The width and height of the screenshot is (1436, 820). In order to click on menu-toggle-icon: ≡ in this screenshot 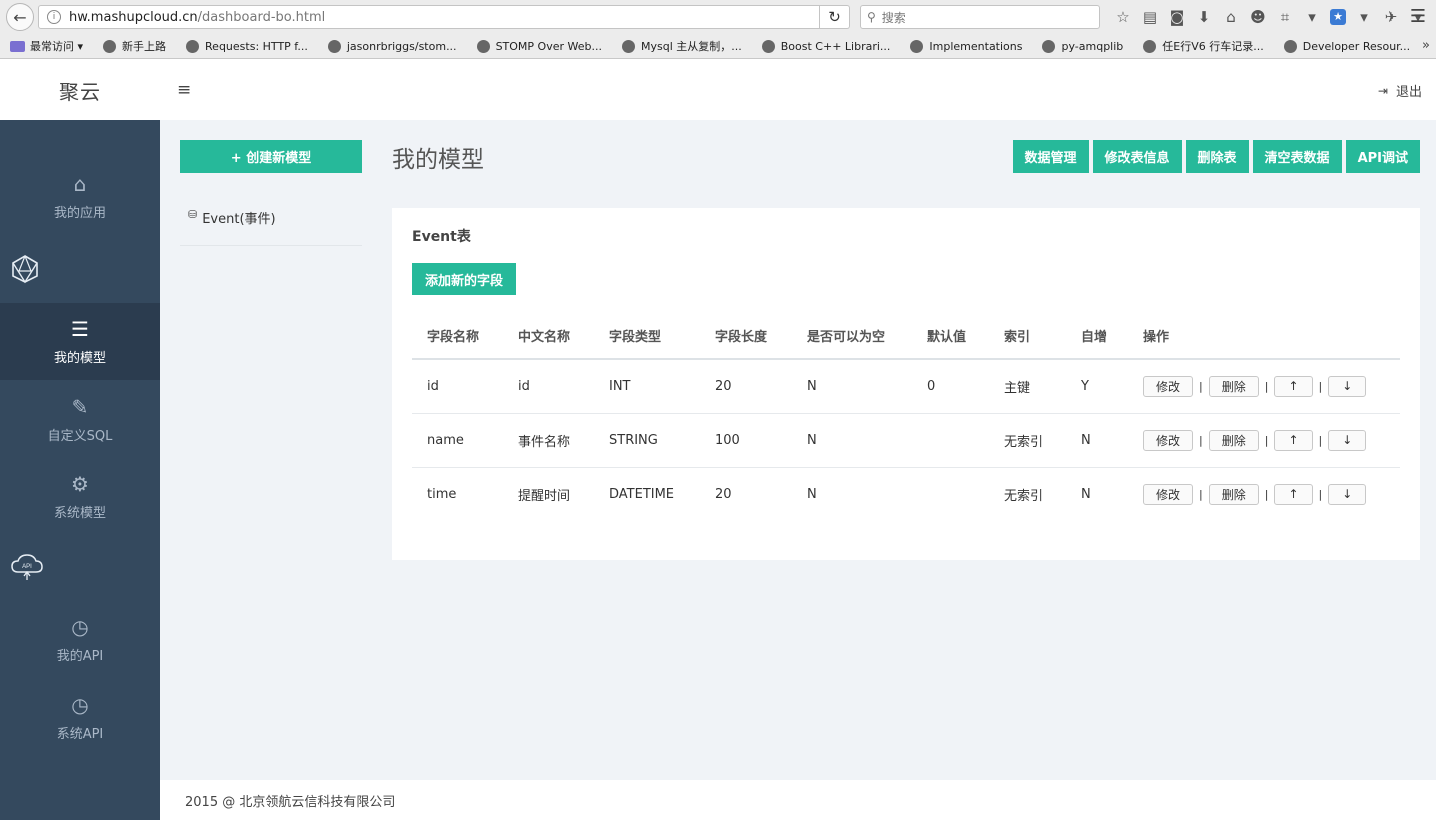, I will do `click(184, 90)`.